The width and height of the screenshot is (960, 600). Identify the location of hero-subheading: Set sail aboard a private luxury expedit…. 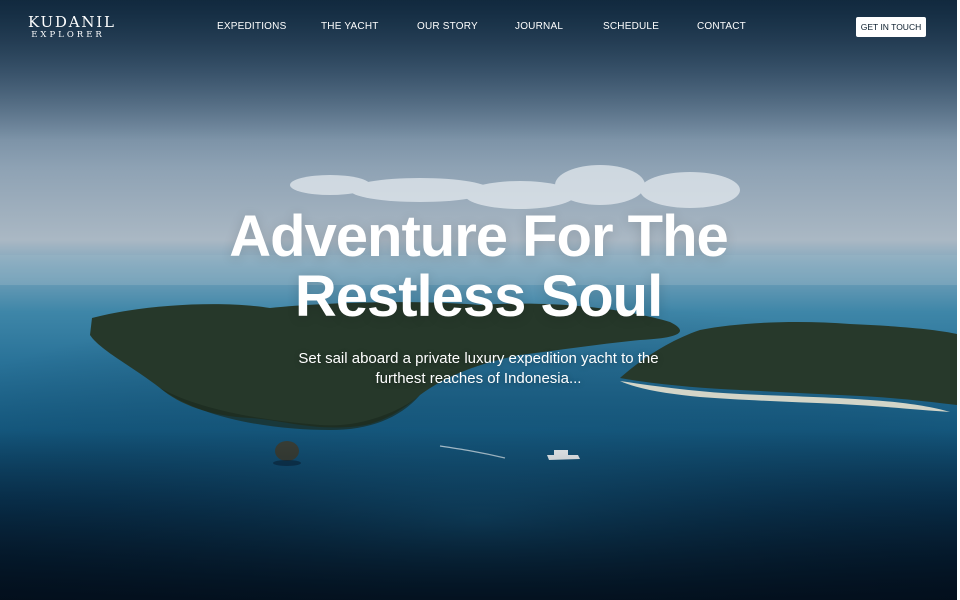
(478, 369).